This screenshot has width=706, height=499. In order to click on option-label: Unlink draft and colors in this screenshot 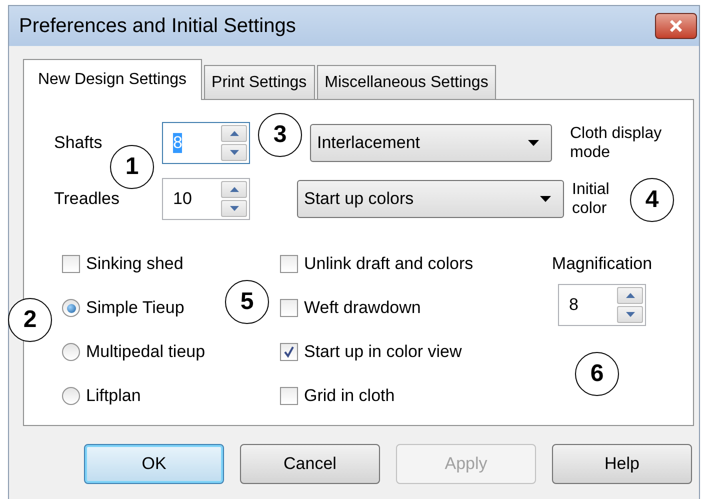, I will do `click(389, 264)`.